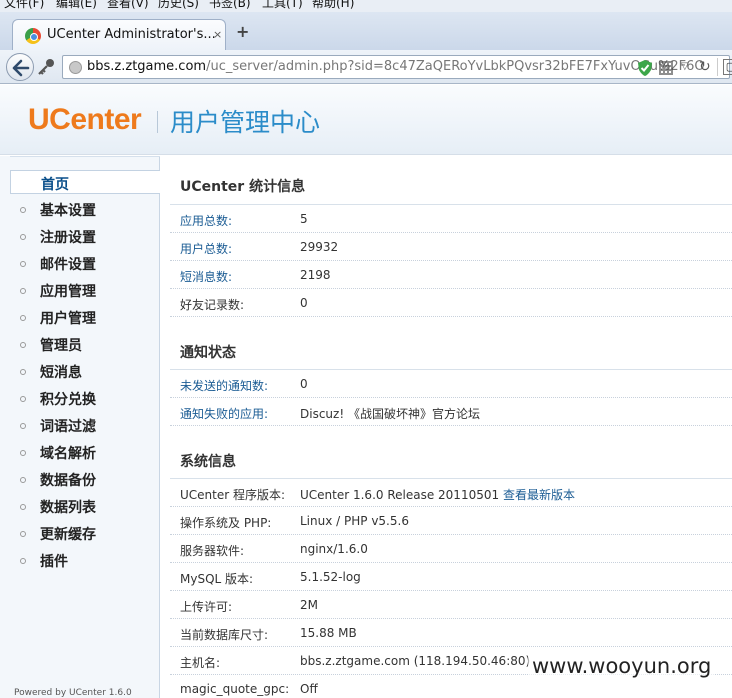 This screenshot has height=698, width=732. Describe the element at coordinates (208, 462) in the screenshot. I see `section-title-system: 系统信息` at that location.